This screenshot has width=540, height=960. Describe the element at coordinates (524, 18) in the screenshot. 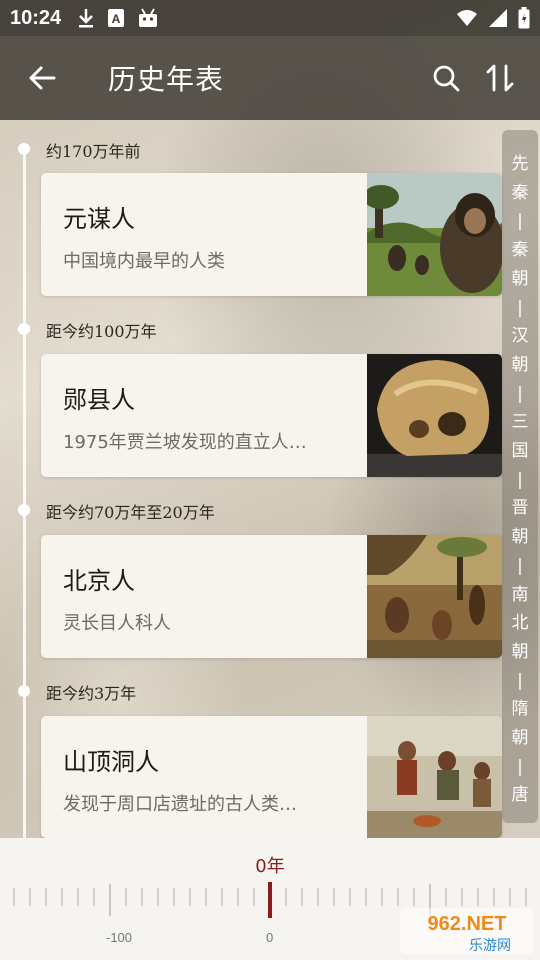

I see `battery-icon` at that location.